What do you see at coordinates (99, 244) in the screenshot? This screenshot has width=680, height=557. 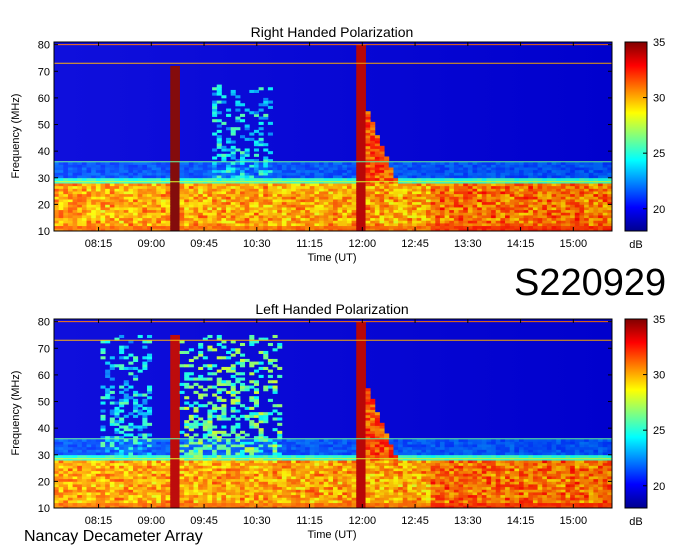 I see `x-tick-label: 08:15` at bounding box center [99, 244].